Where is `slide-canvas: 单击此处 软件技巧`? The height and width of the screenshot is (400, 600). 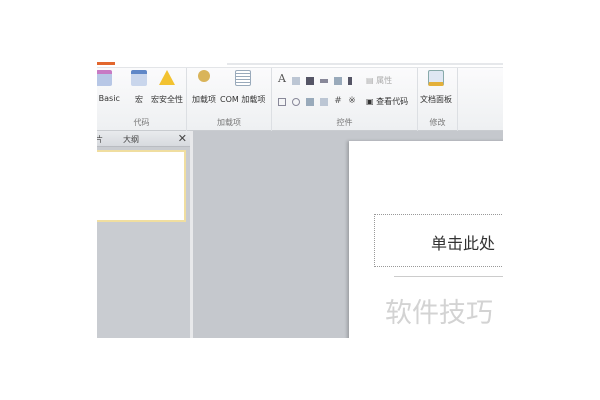 slide-canvas: 单击此处 软件技巧 is located at coordinates (426, 239).